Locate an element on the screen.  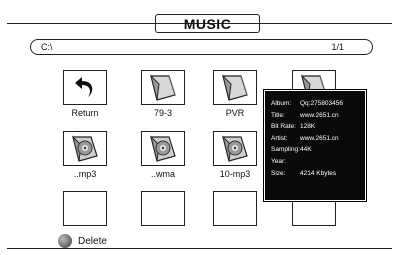
return-arrow-icon is located at coordinates (85, 88).